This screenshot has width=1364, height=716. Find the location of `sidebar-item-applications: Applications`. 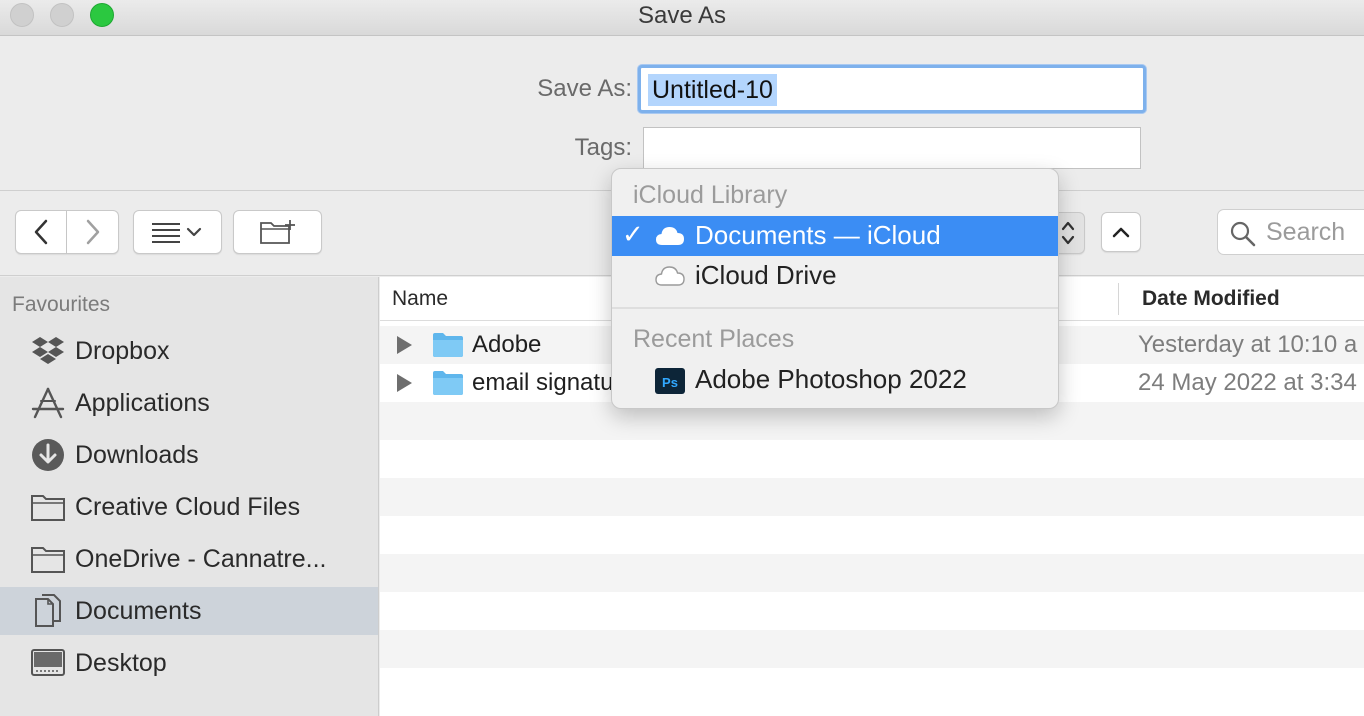

sidebar-item-applications: Applications is located at coordinates (189, 403).